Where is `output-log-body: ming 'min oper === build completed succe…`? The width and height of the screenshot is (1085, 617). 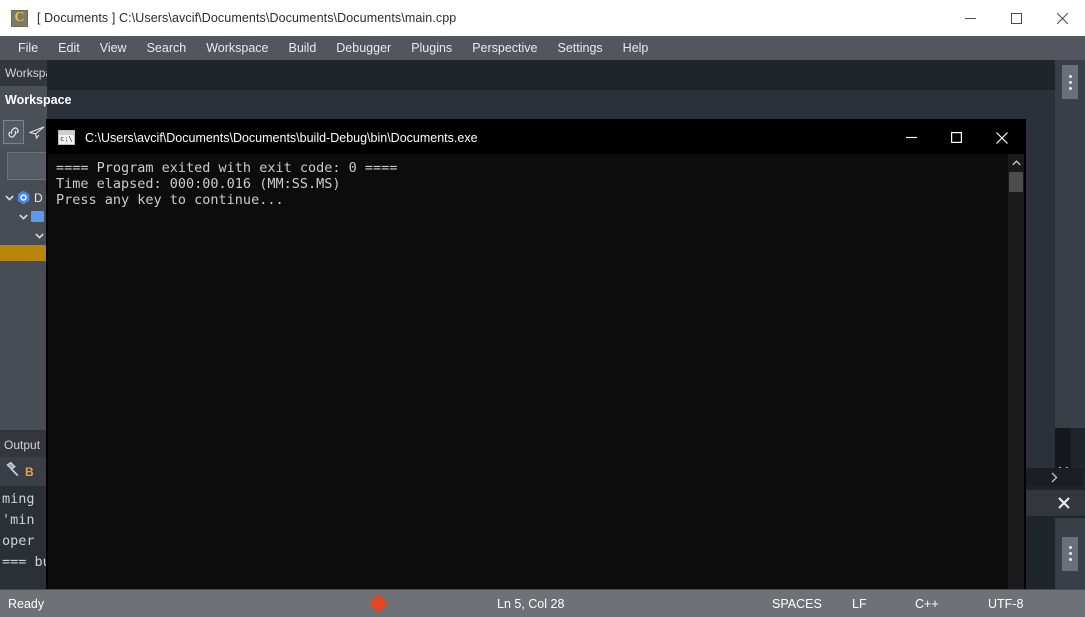 output-log-body: ming 'min oper === build completed succe… is located at coordinates (23, 537).